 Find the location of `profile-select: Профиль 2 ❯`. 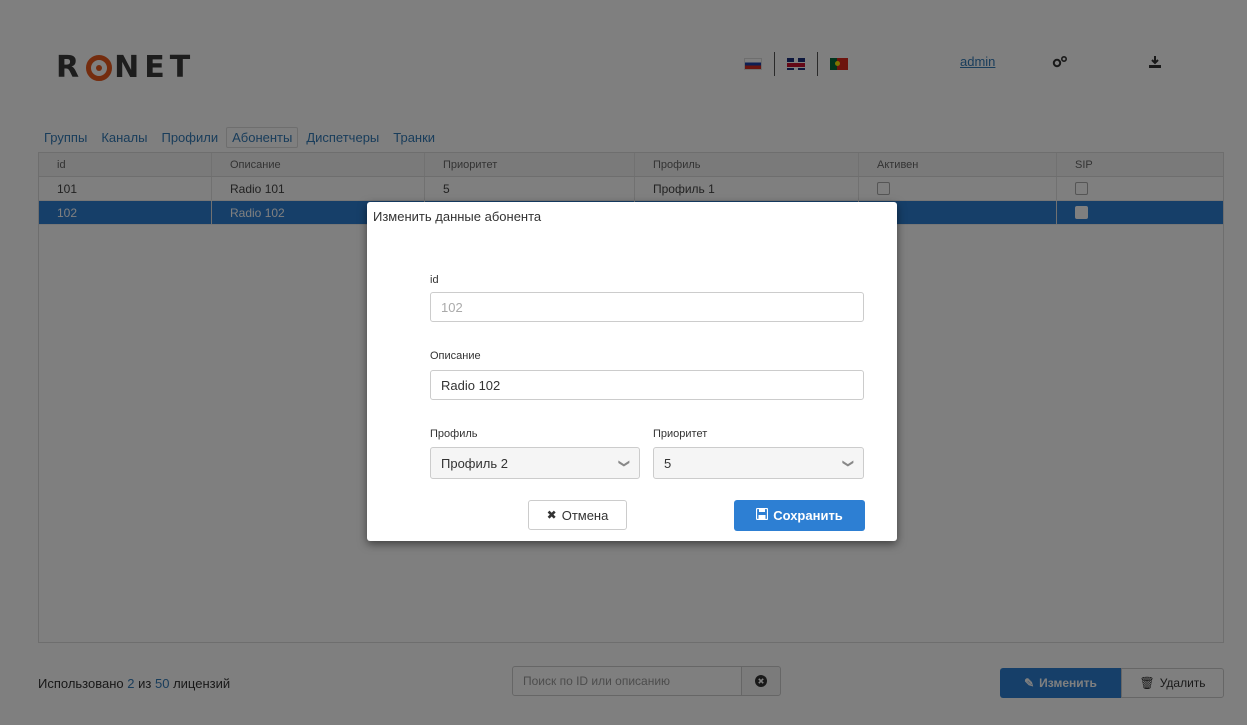

profile-select: Профиль 2 ❯ is located at coordinates (535, 463).